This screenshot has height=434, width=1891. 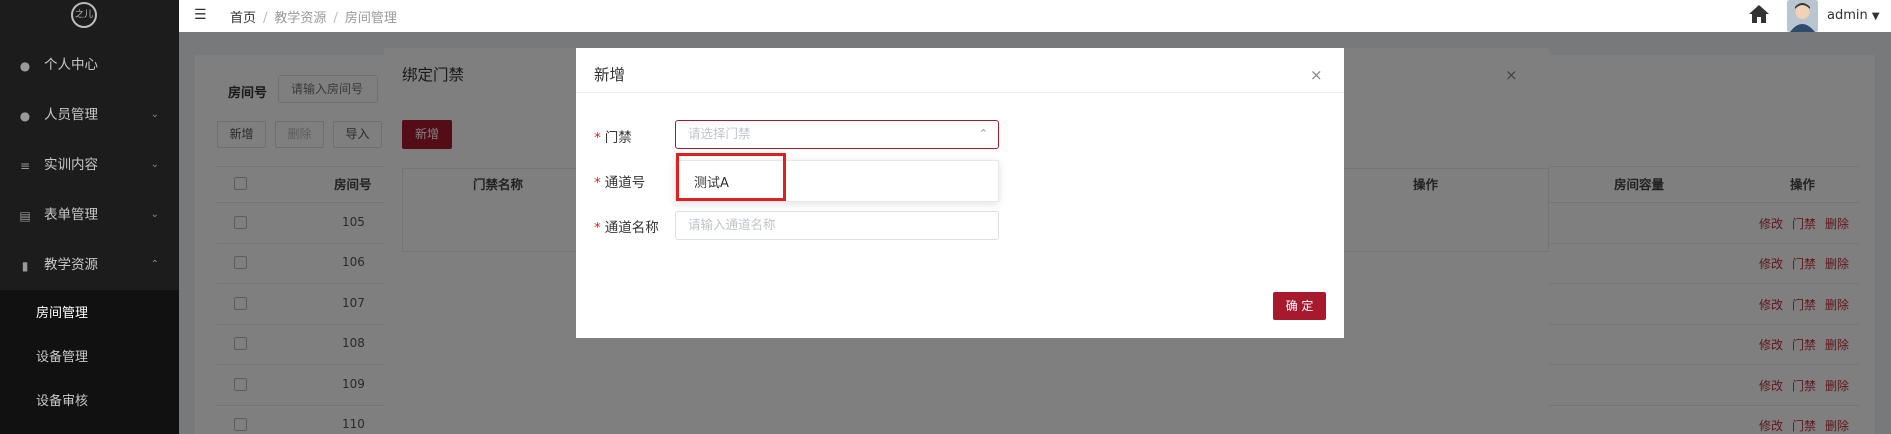 What do you see at coordinates (89, 402) in the screenshot?
I see `sidebar-subitem-device-audit: 设备审核` at bounding box center [89, 402].